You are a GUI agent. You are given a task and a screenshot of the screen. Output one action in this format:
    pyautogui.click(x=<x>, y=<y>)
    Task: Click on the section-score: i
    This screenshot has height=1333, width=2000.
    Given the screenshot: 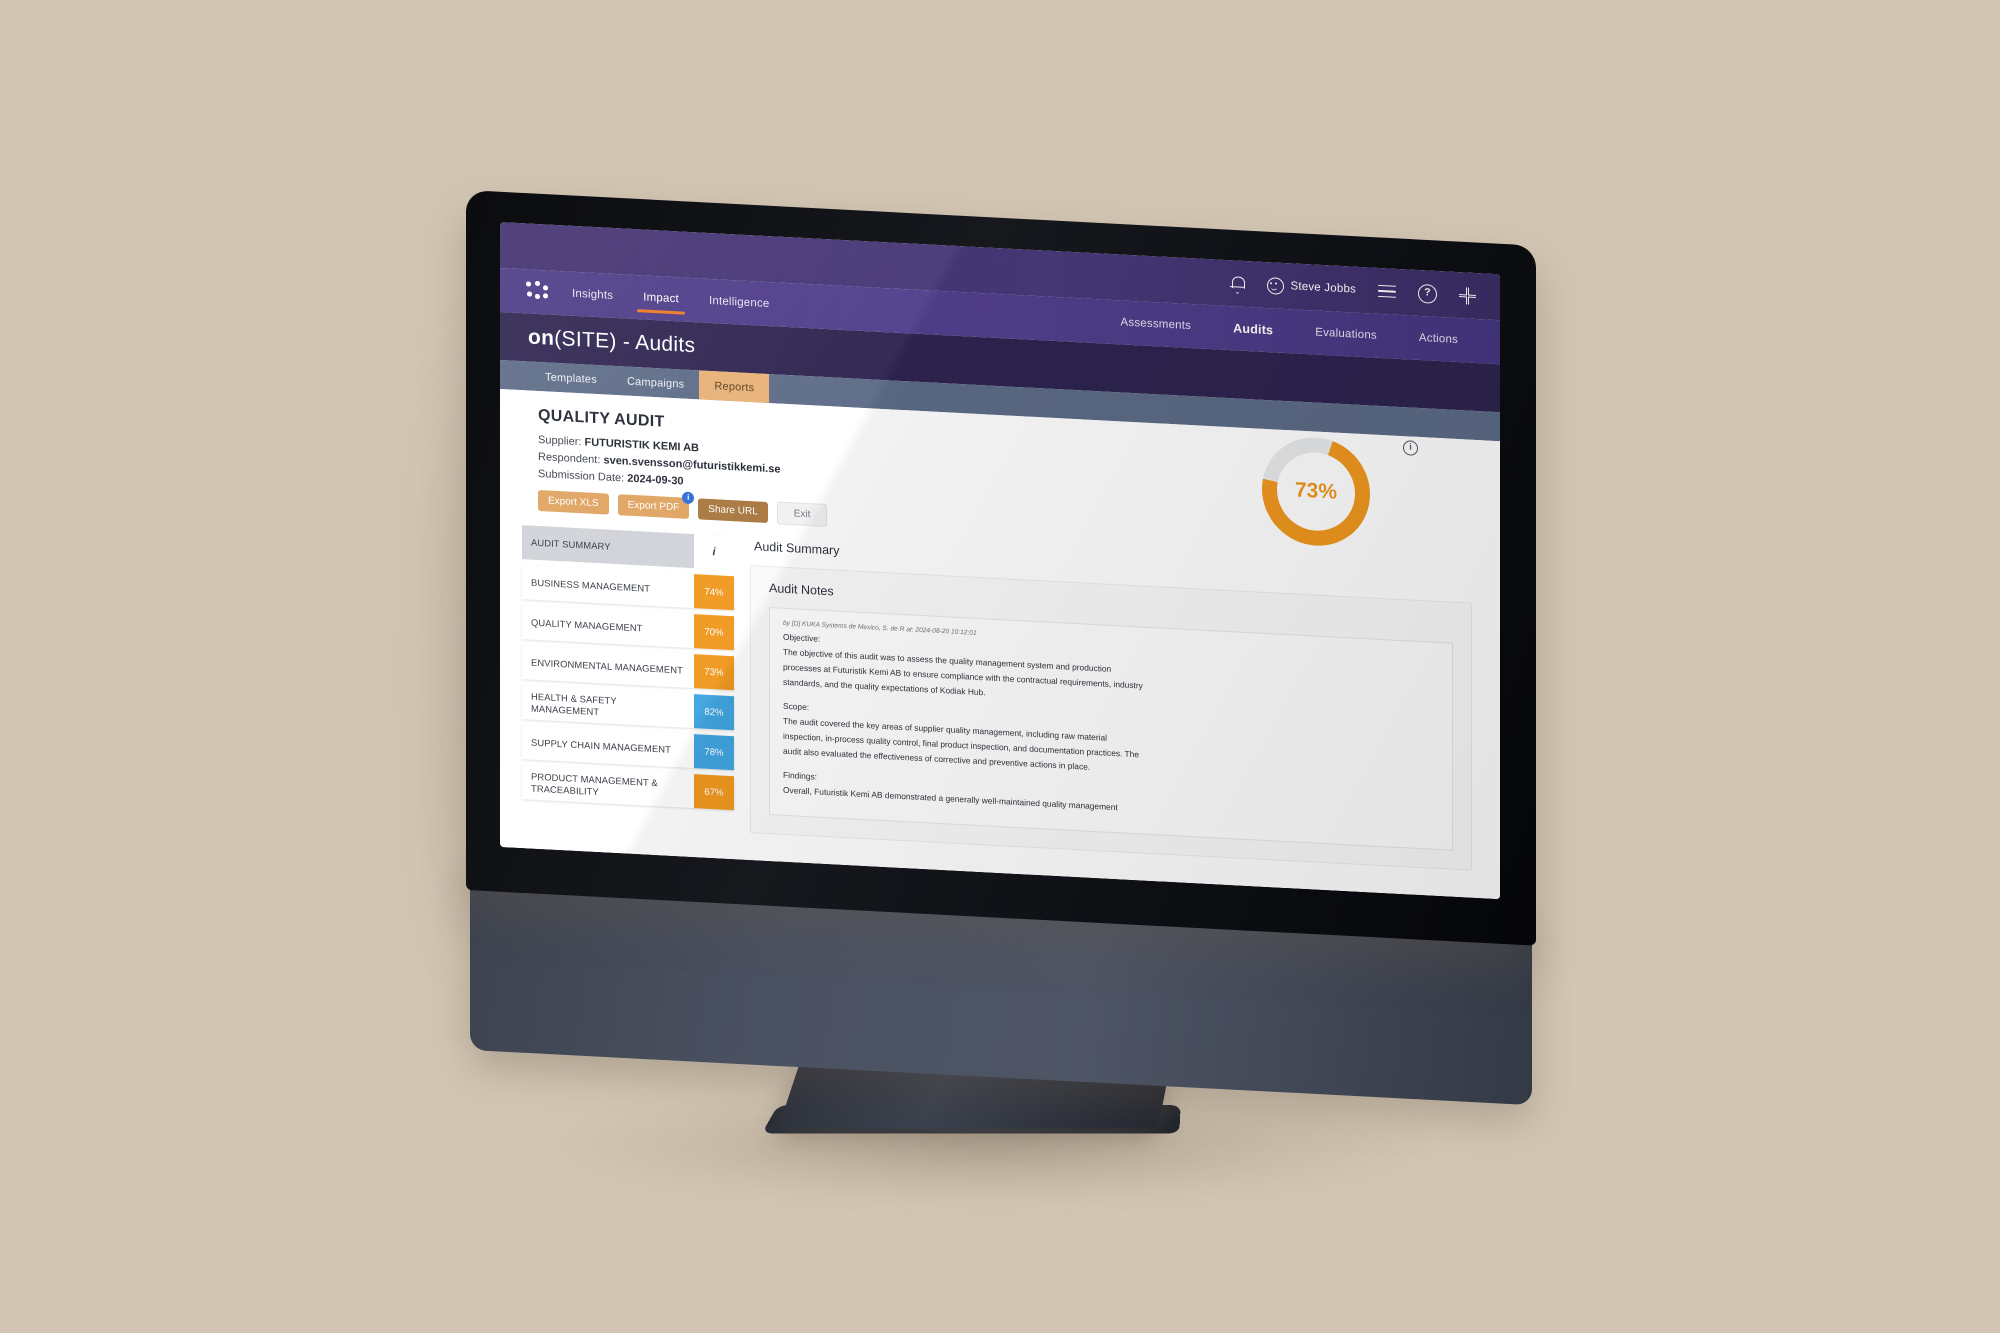 What is the action you would take?
    pyautogui.click(x=714, y=552)
    